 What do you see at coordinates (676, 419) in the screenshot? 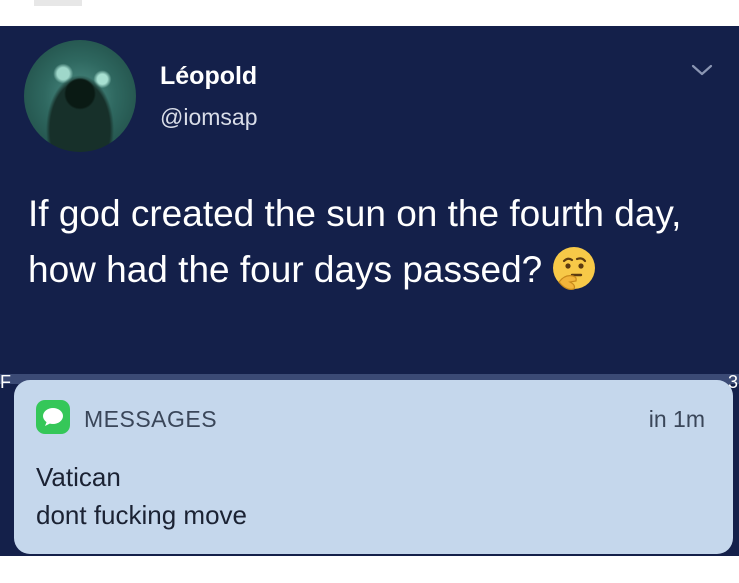
I see `notification-time: in 1m` at bounding box center [676, 419].